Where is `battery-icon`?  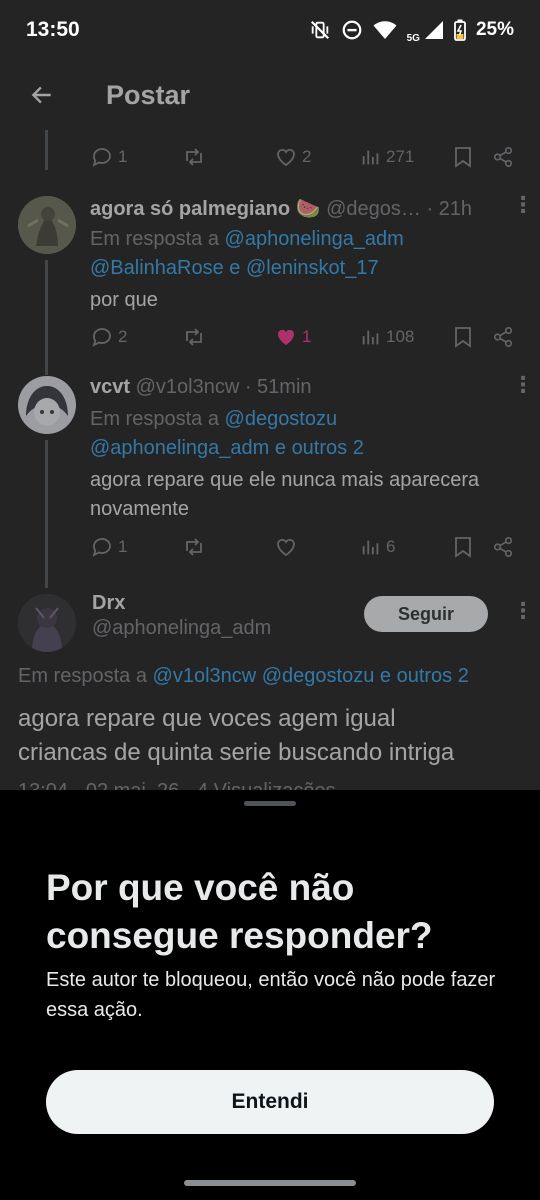
battery-icon is located at coordinates (460, 30).